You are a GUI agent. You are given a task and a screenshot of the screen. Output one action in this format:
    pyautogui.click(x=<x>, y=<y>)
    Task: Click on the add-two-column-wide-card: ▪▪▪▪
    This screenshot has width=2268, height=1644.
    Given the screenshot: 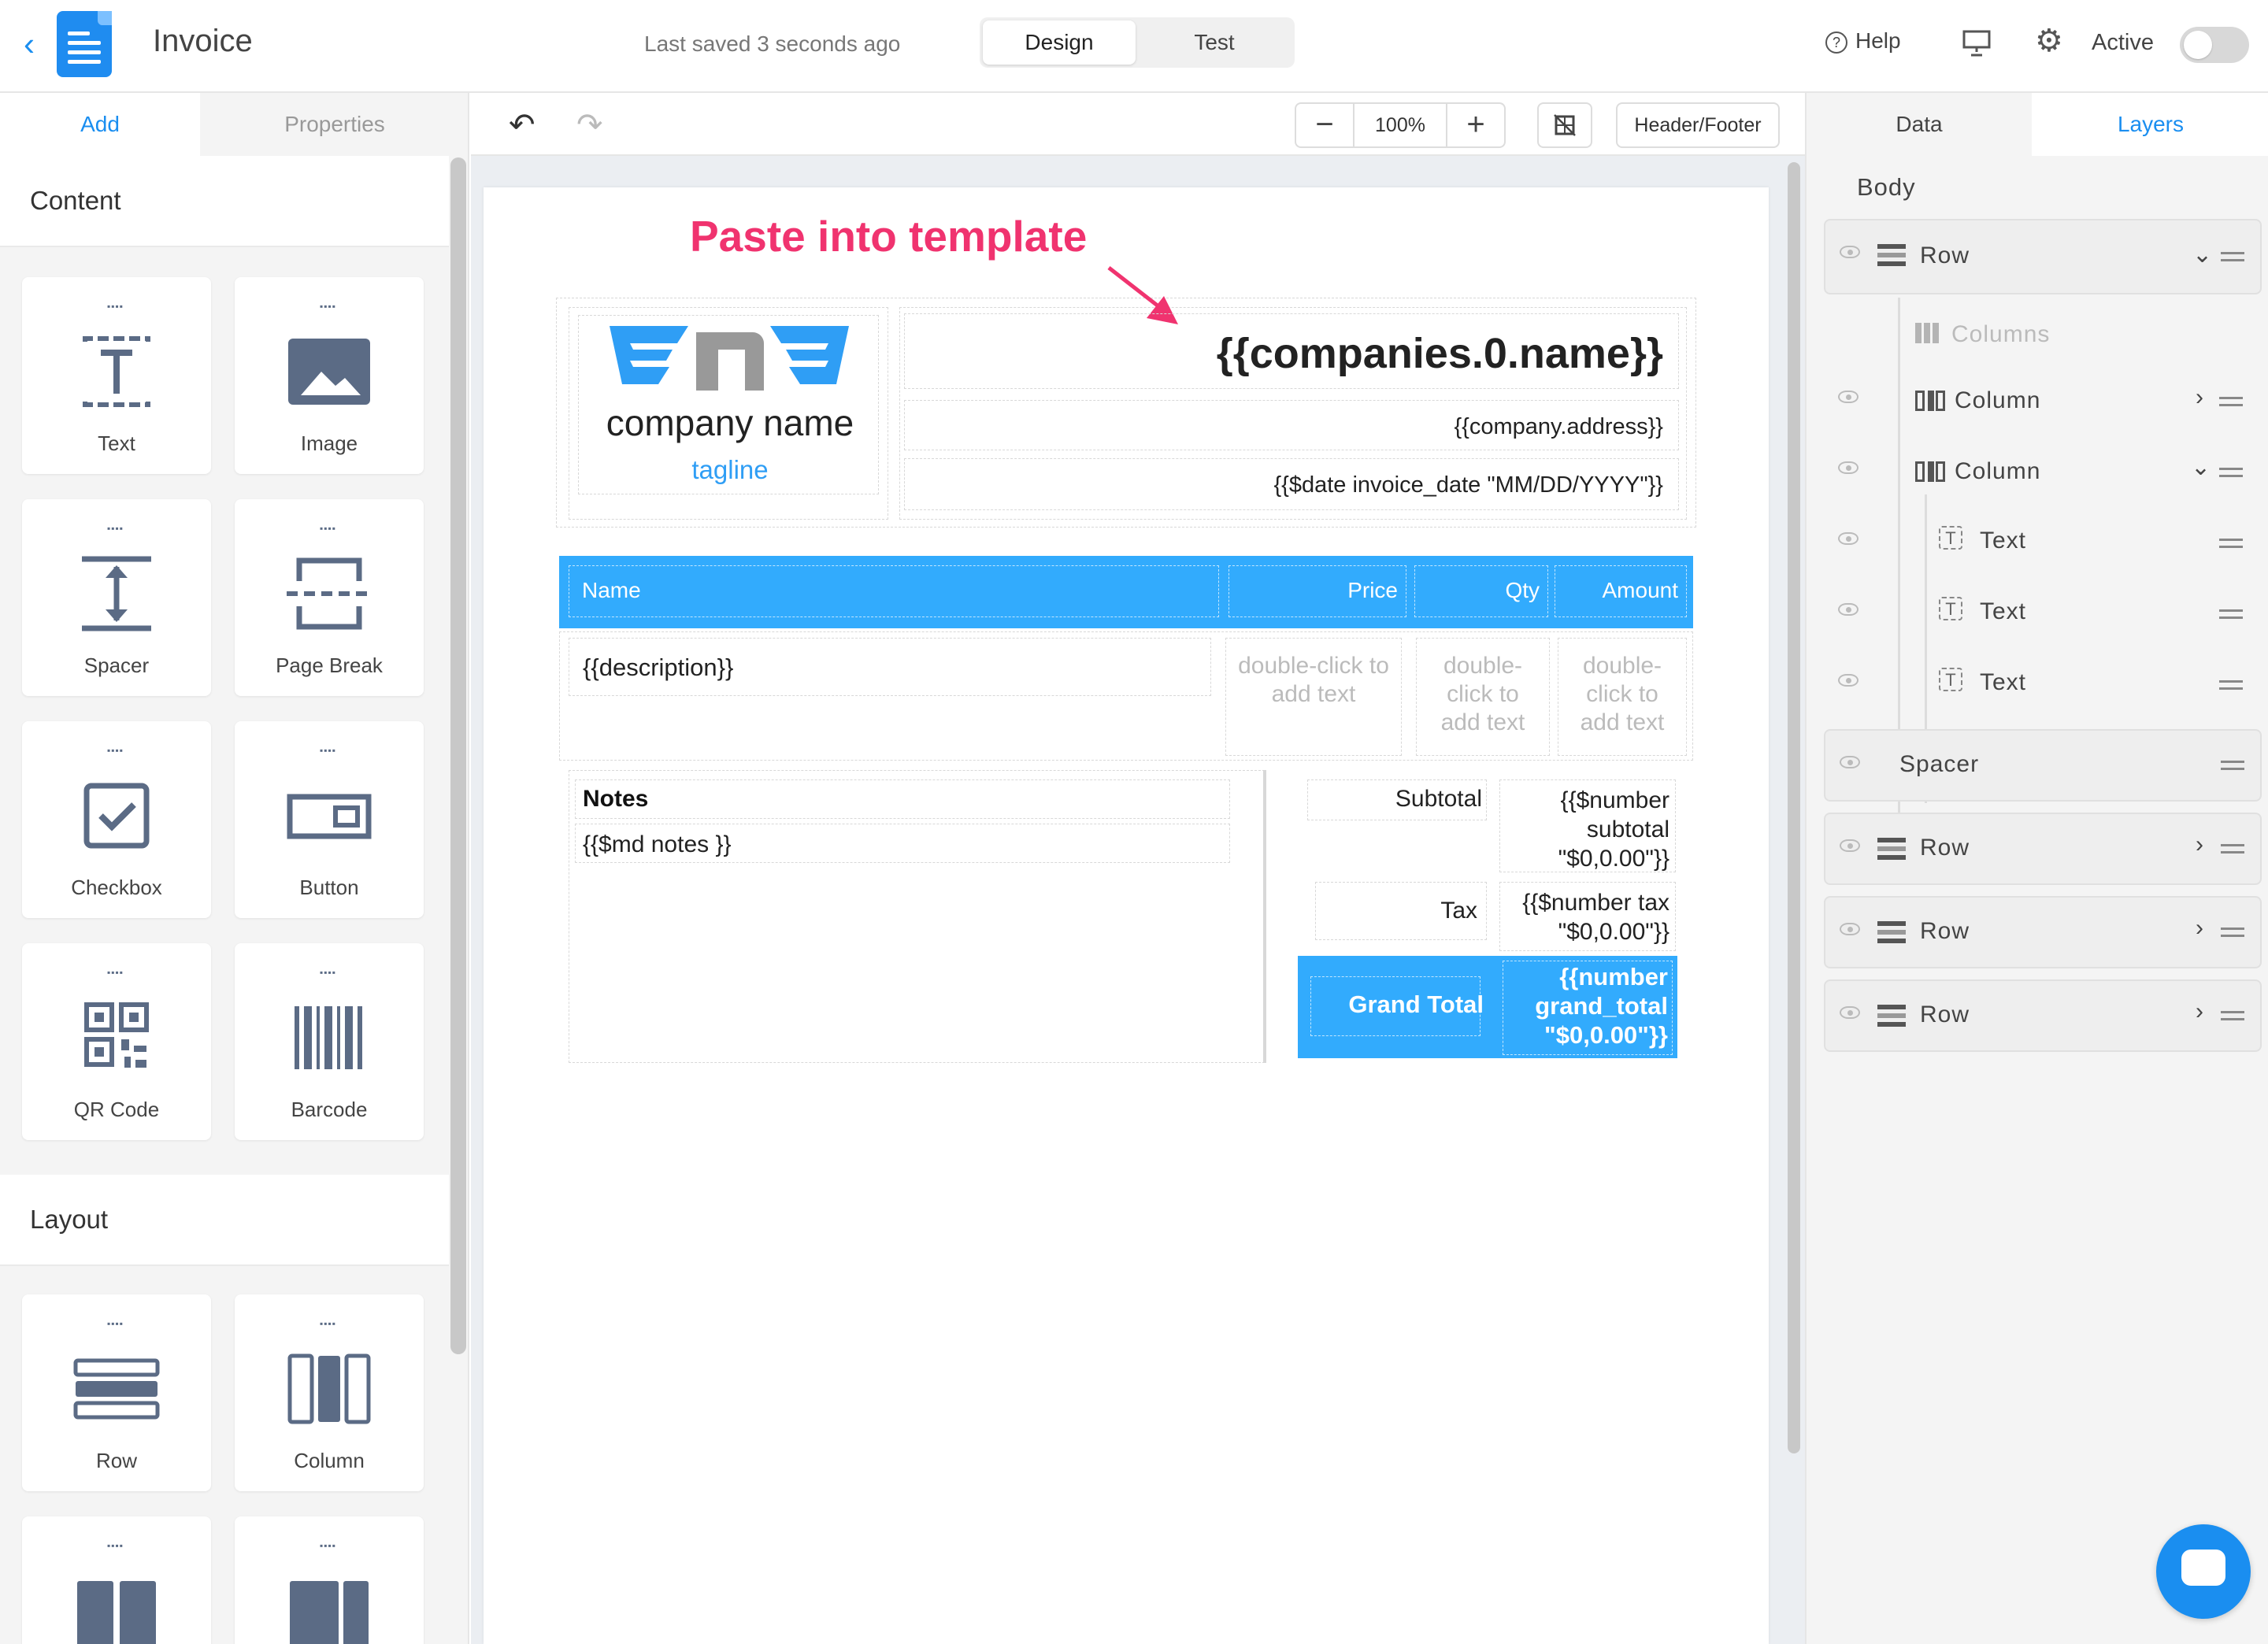 What is the action you would take?
    pyautogui.click(x=329, y=1580)
    